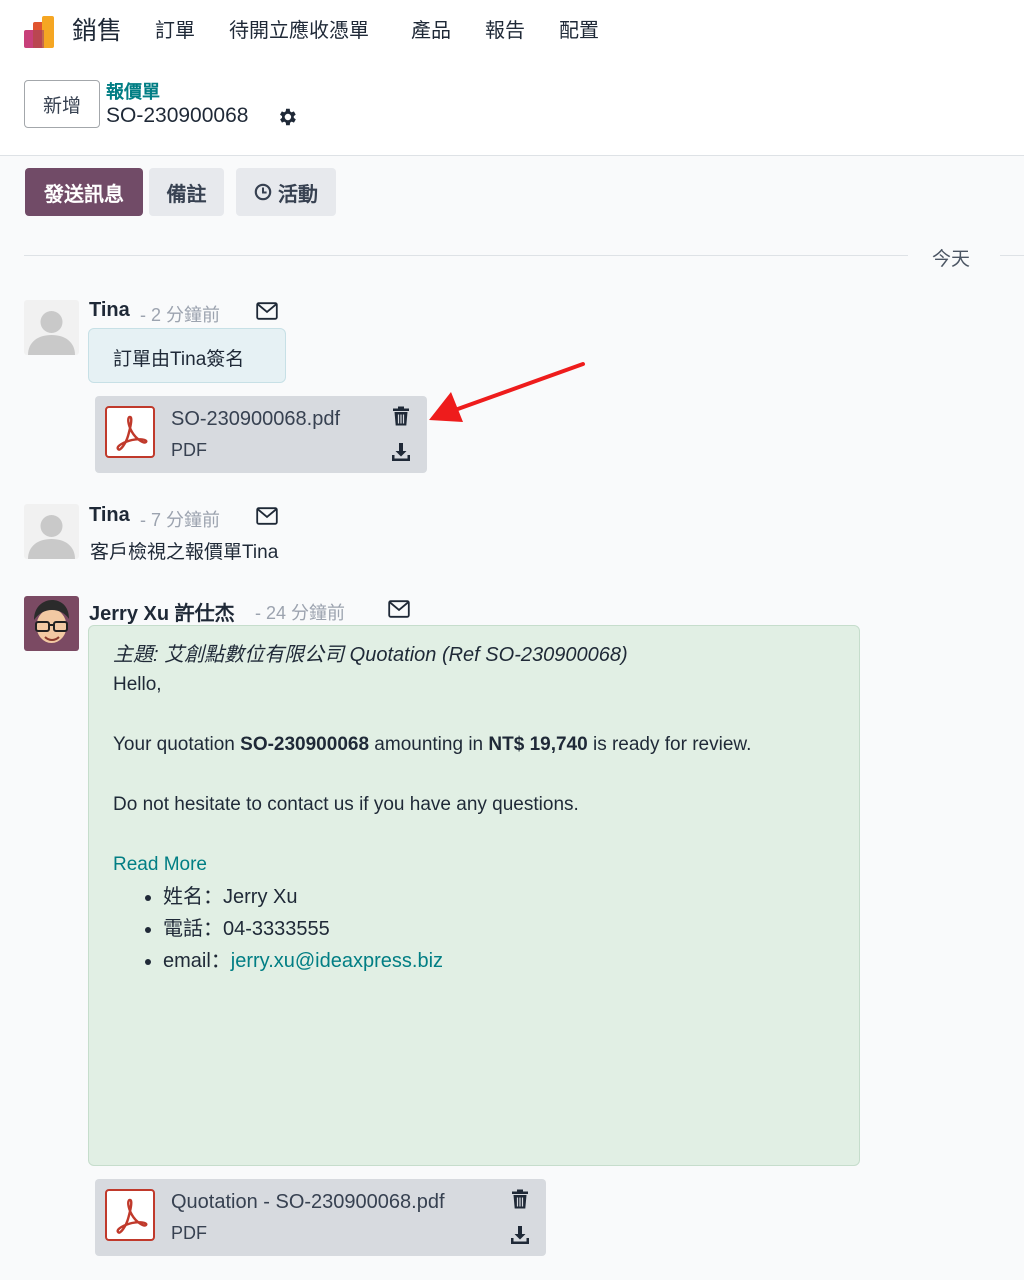  I want to click on control-panel: 新增 報價單 SO-230900068, so click(512, 110).